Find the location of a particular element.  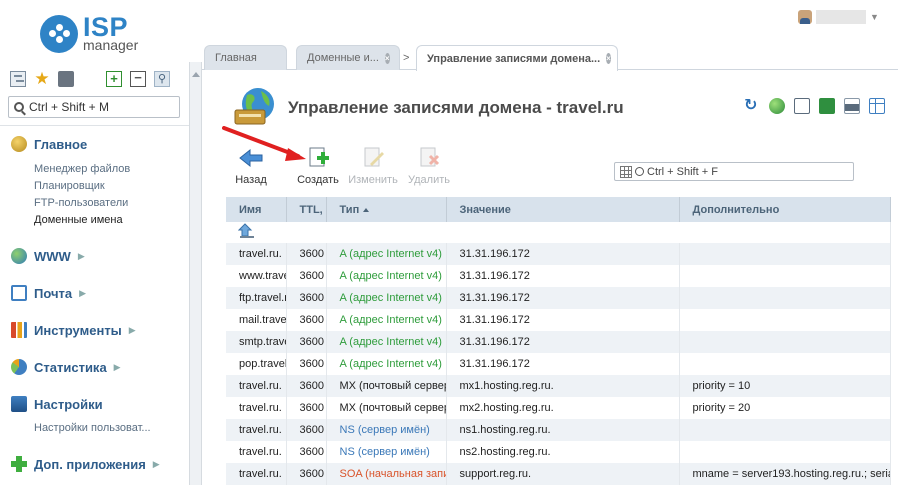

column-header-value: Значение is located at coordinates (563, 209).